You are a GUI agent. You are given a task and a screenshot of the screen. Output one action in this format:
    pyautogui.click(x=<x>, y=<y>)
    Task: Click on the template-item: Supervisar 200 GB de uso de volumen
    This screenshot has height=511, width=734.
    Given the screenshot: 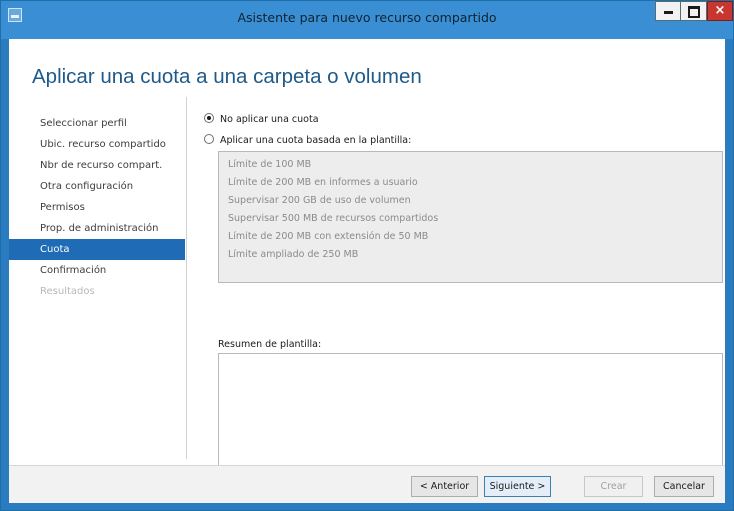 What is the action you would take?
    pyautogui.click(x=319, y=200)
    